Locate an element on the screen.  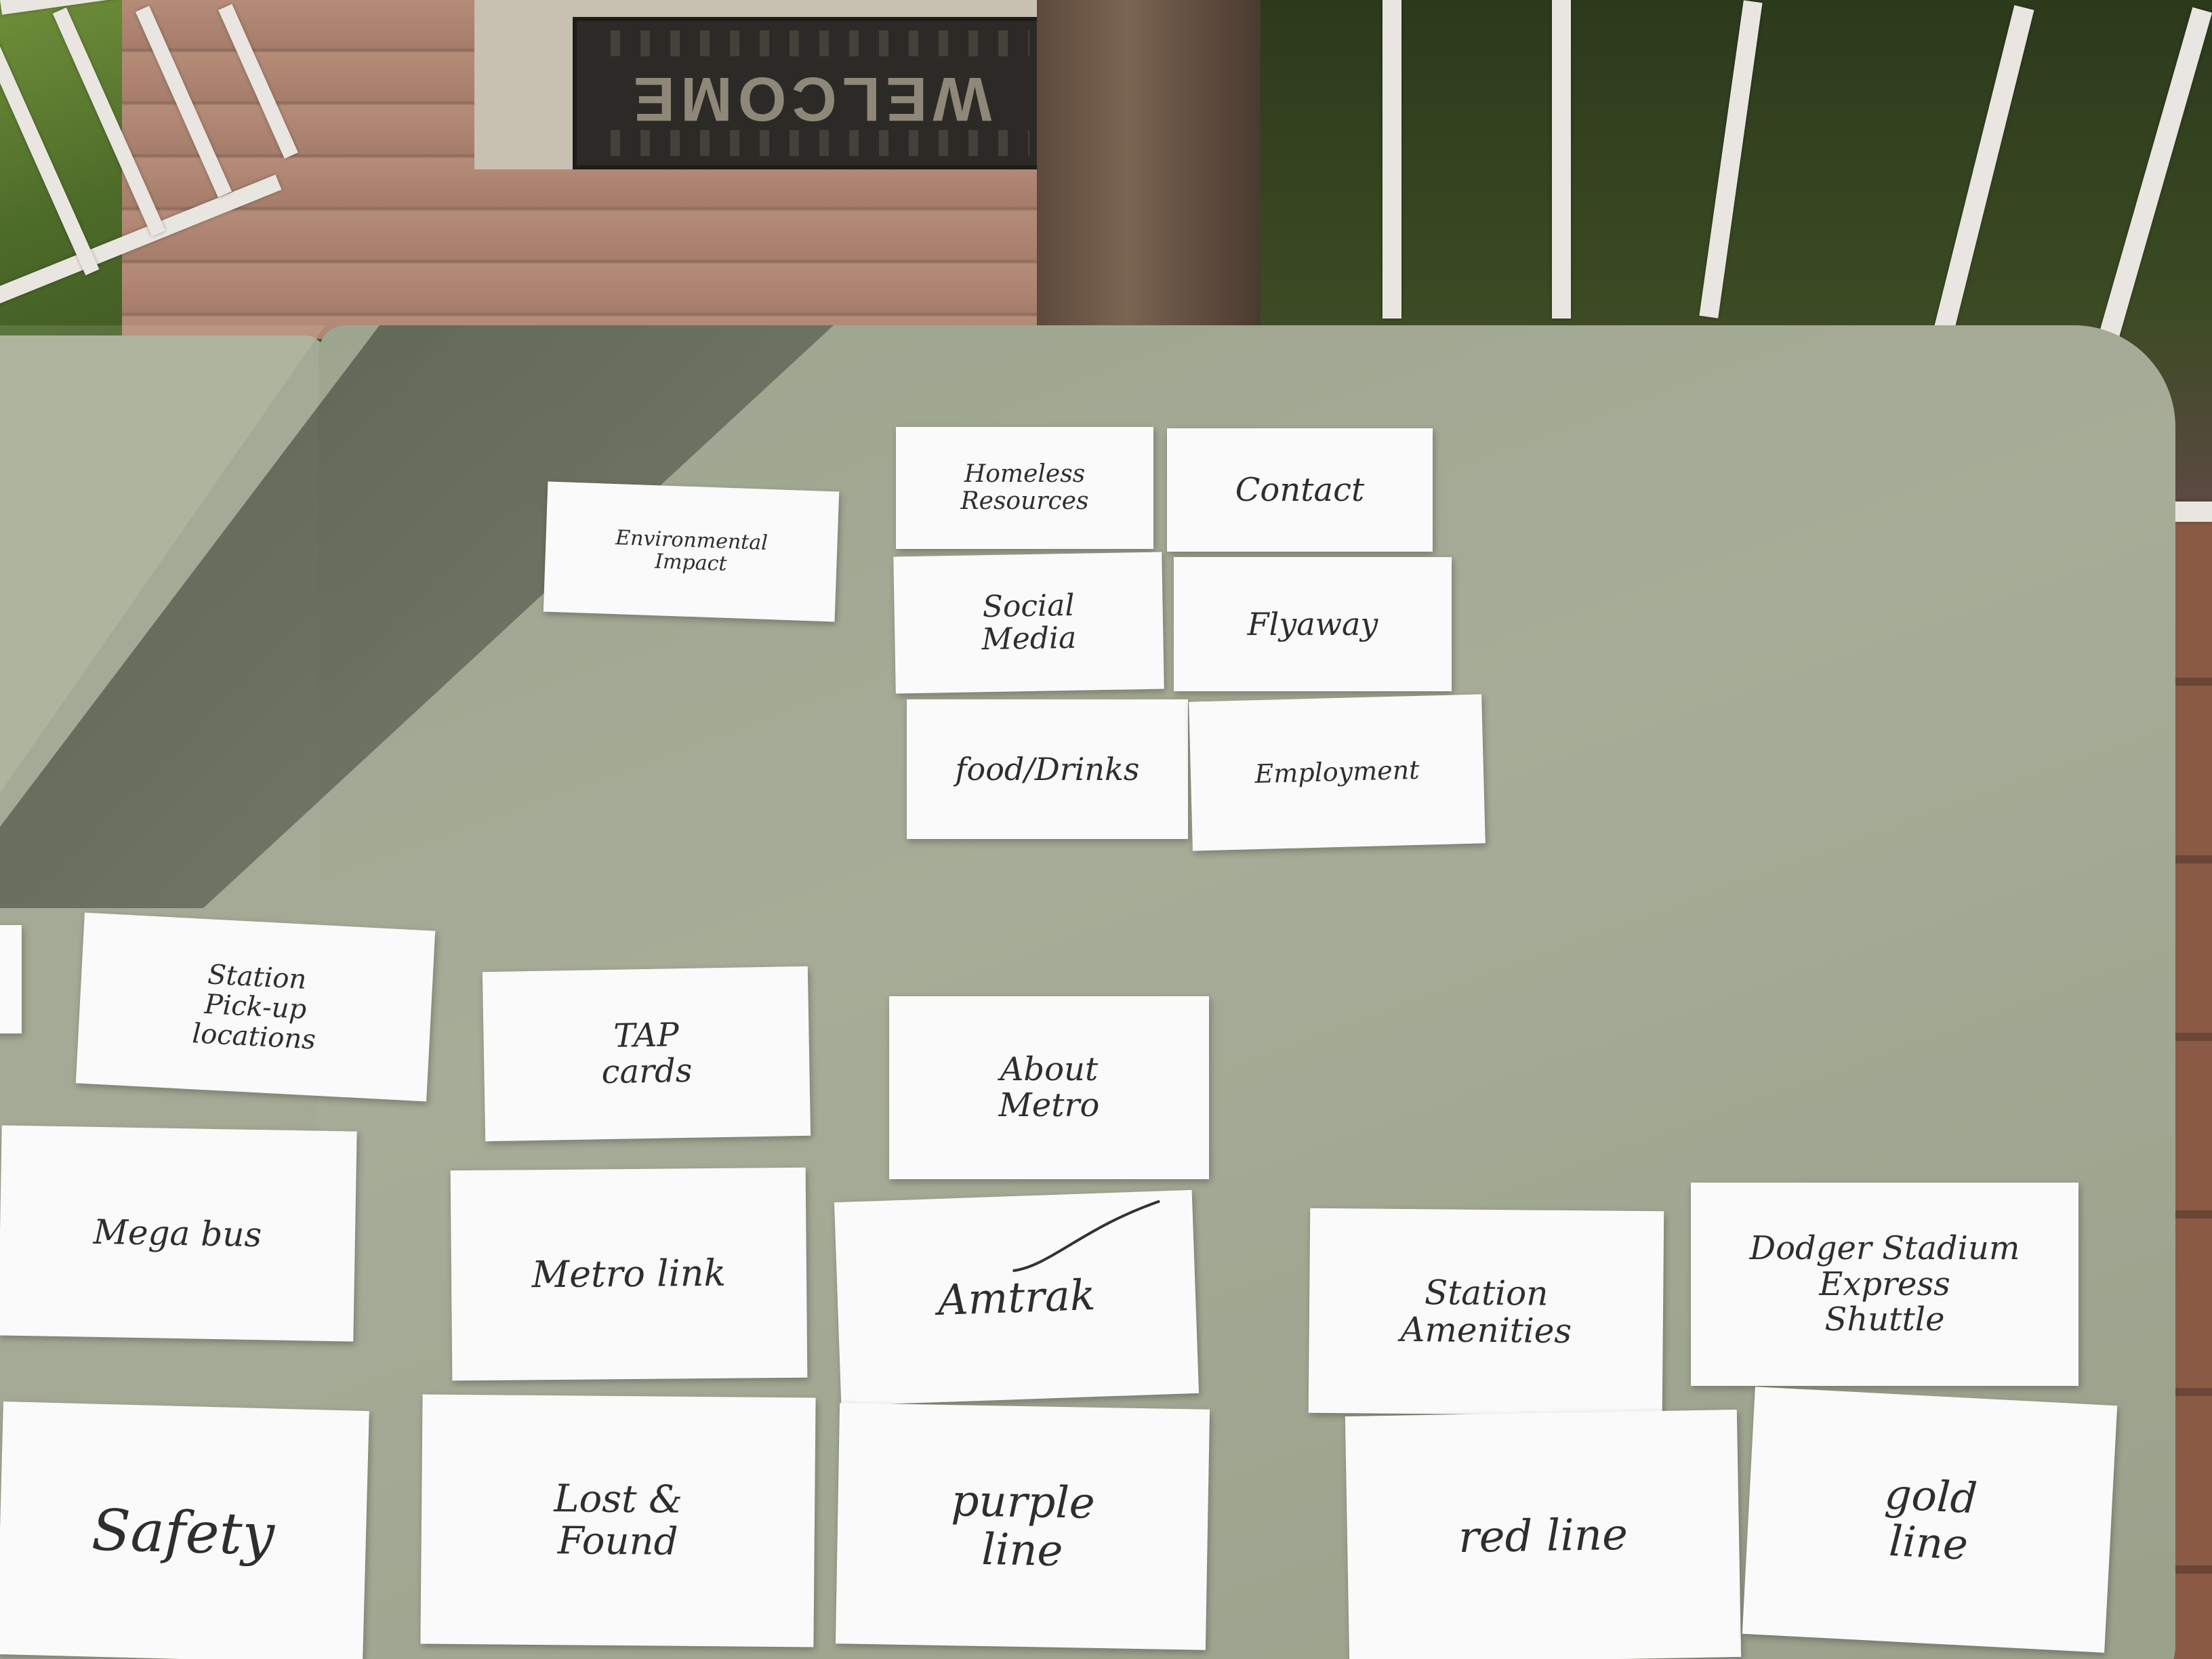
card-label: Lost & Found is located at coordinates (618, 1521).